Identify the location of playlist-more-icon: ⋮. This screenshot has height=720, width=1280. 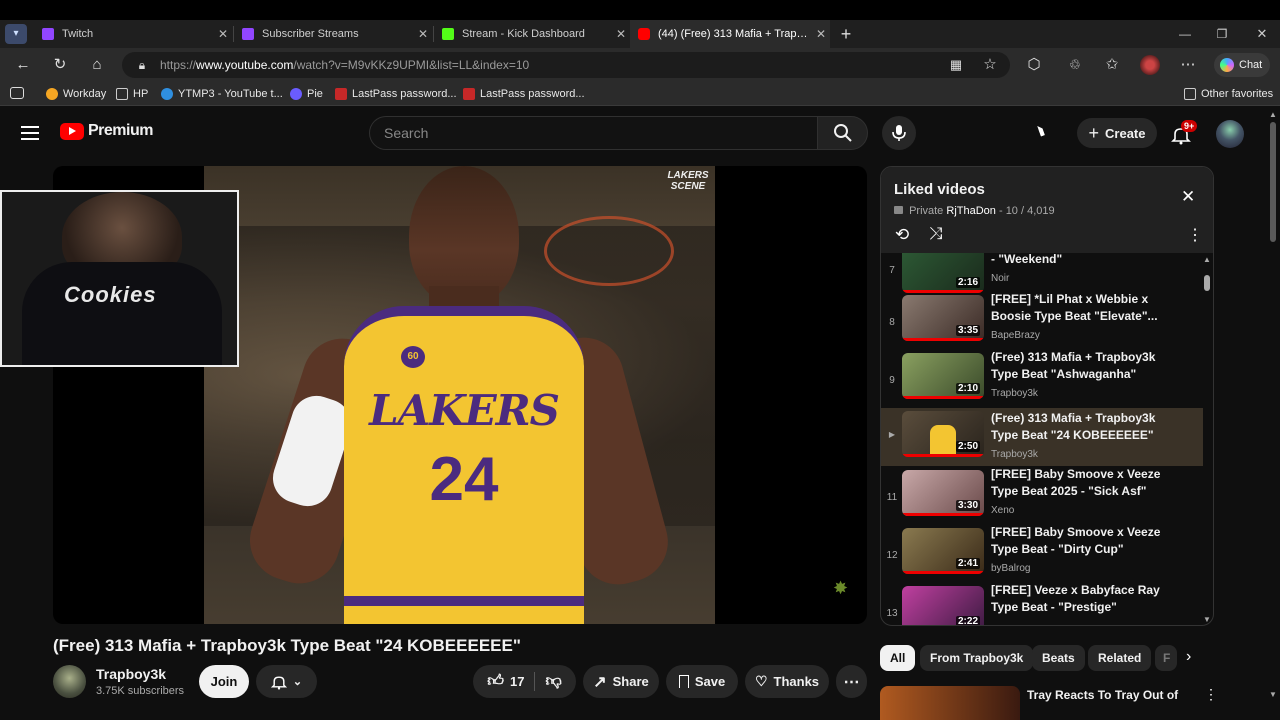
(1195, 235).